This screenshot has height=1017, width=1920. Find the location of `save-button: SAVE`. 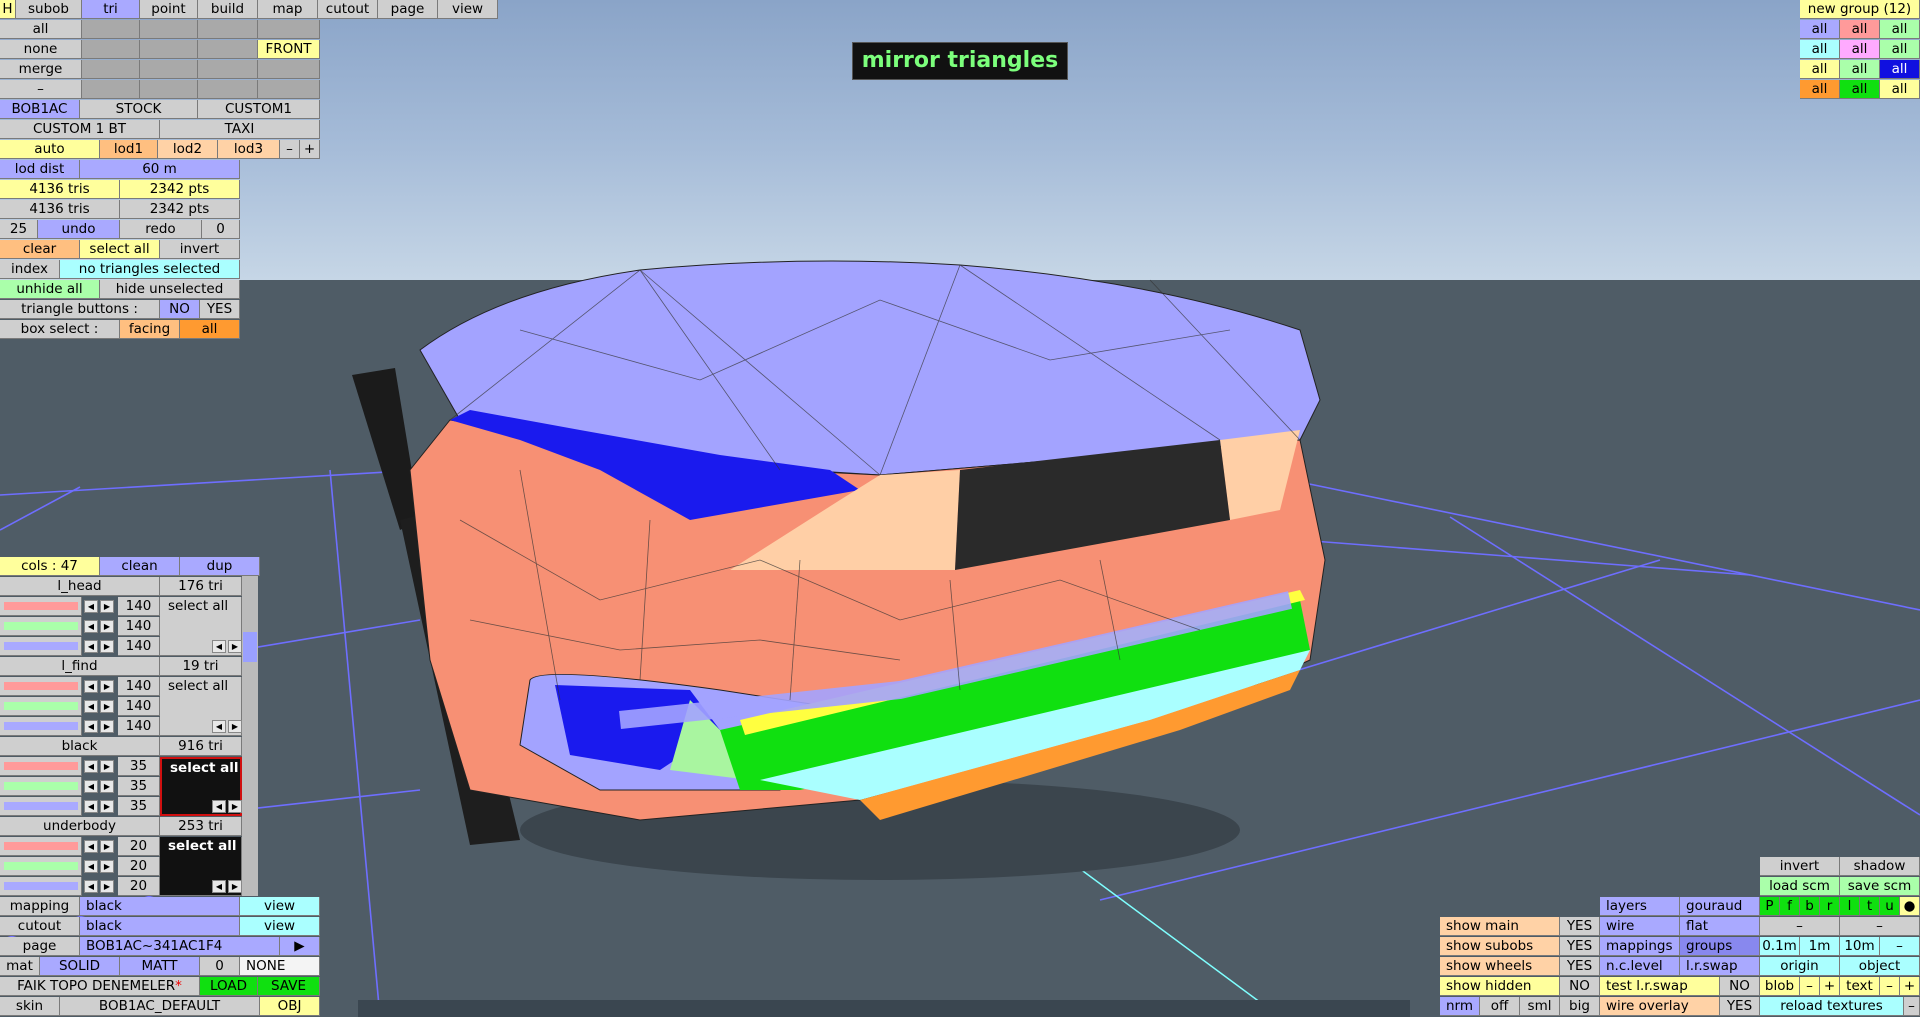

save-button: SAVE is located at coordinates (289, 986).